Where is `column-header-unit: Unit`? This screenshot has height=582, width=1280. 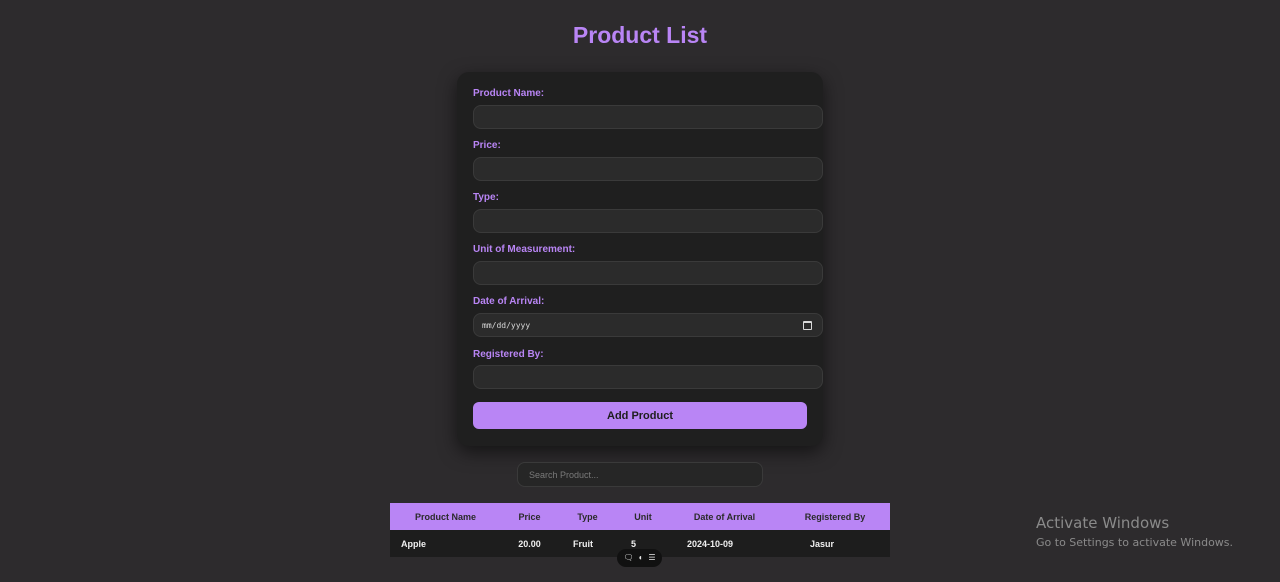
column-header-unit: Unit is located at coordinates (643, 516).